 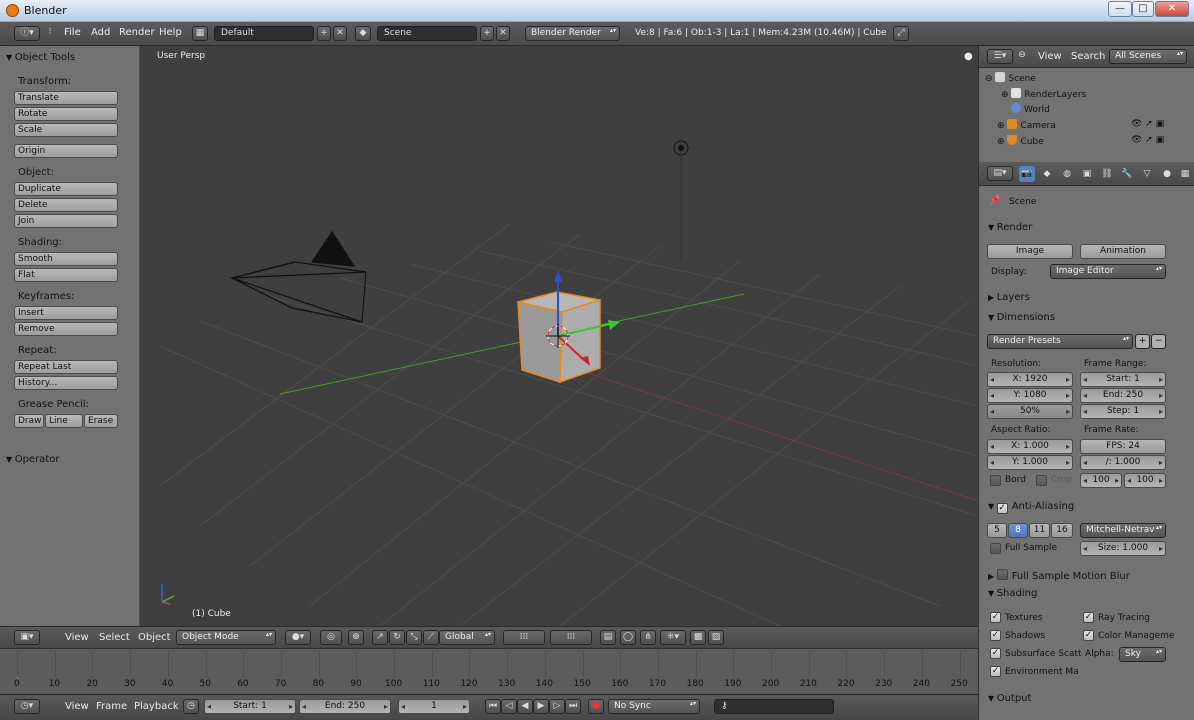 I want to click on next-keyframe-icon: ▷, so click(x=557, y=706).